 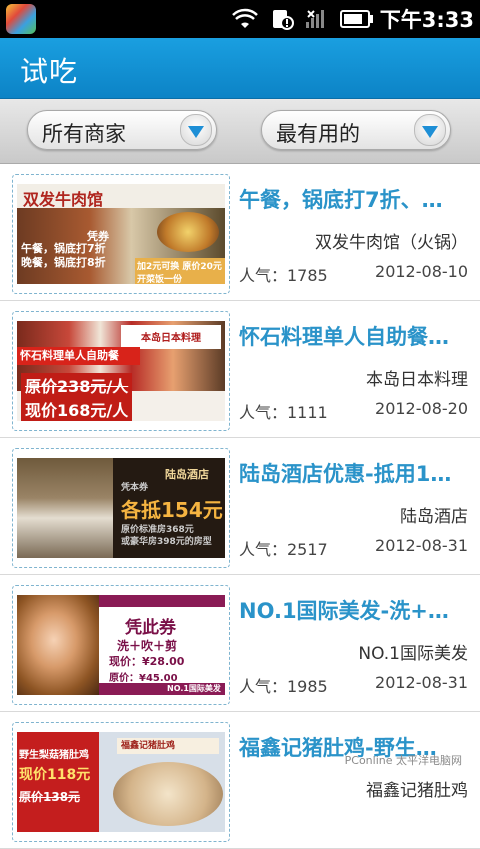 I want to click on deal-image: 本岛日本料理 怀石料理单人自助餐 原价238元/人 现价168元/人, so click(x=121, y=371).